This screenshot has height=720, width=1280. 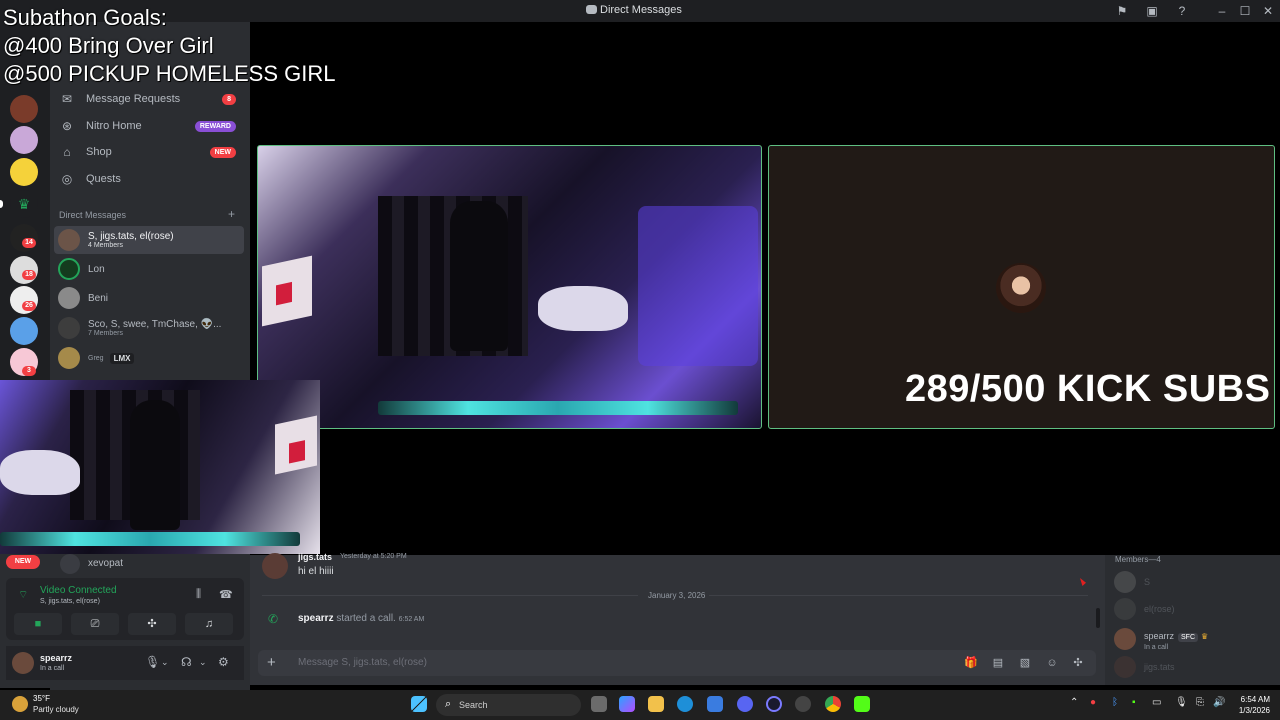 What do you see at coordinates (715, 704) in the screenshot?
I see `store-icon` at bounding box center [715, 704].